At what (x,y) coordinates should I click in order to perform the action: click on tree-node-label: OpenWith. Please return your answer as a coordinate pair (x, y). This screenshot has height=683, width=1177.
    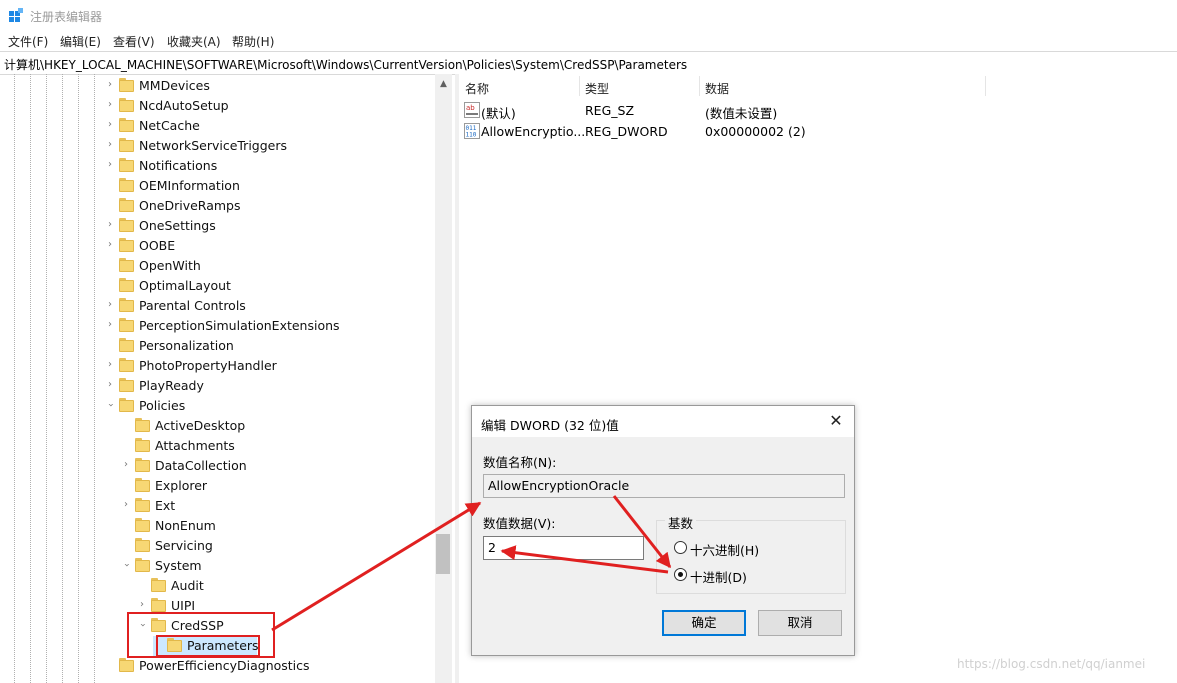
    Looking at the image, I should click on (170, 265).